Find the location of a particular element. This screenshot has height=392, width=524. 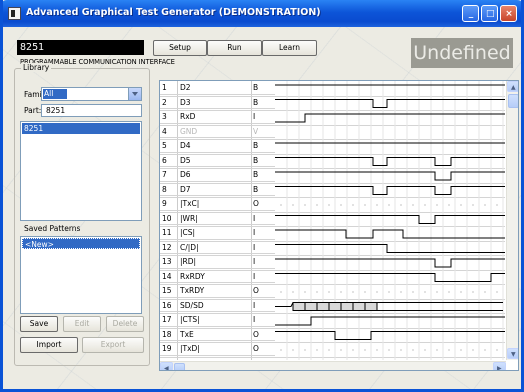

pin-row: 5 D4 B is located at coordinates (217, 146).